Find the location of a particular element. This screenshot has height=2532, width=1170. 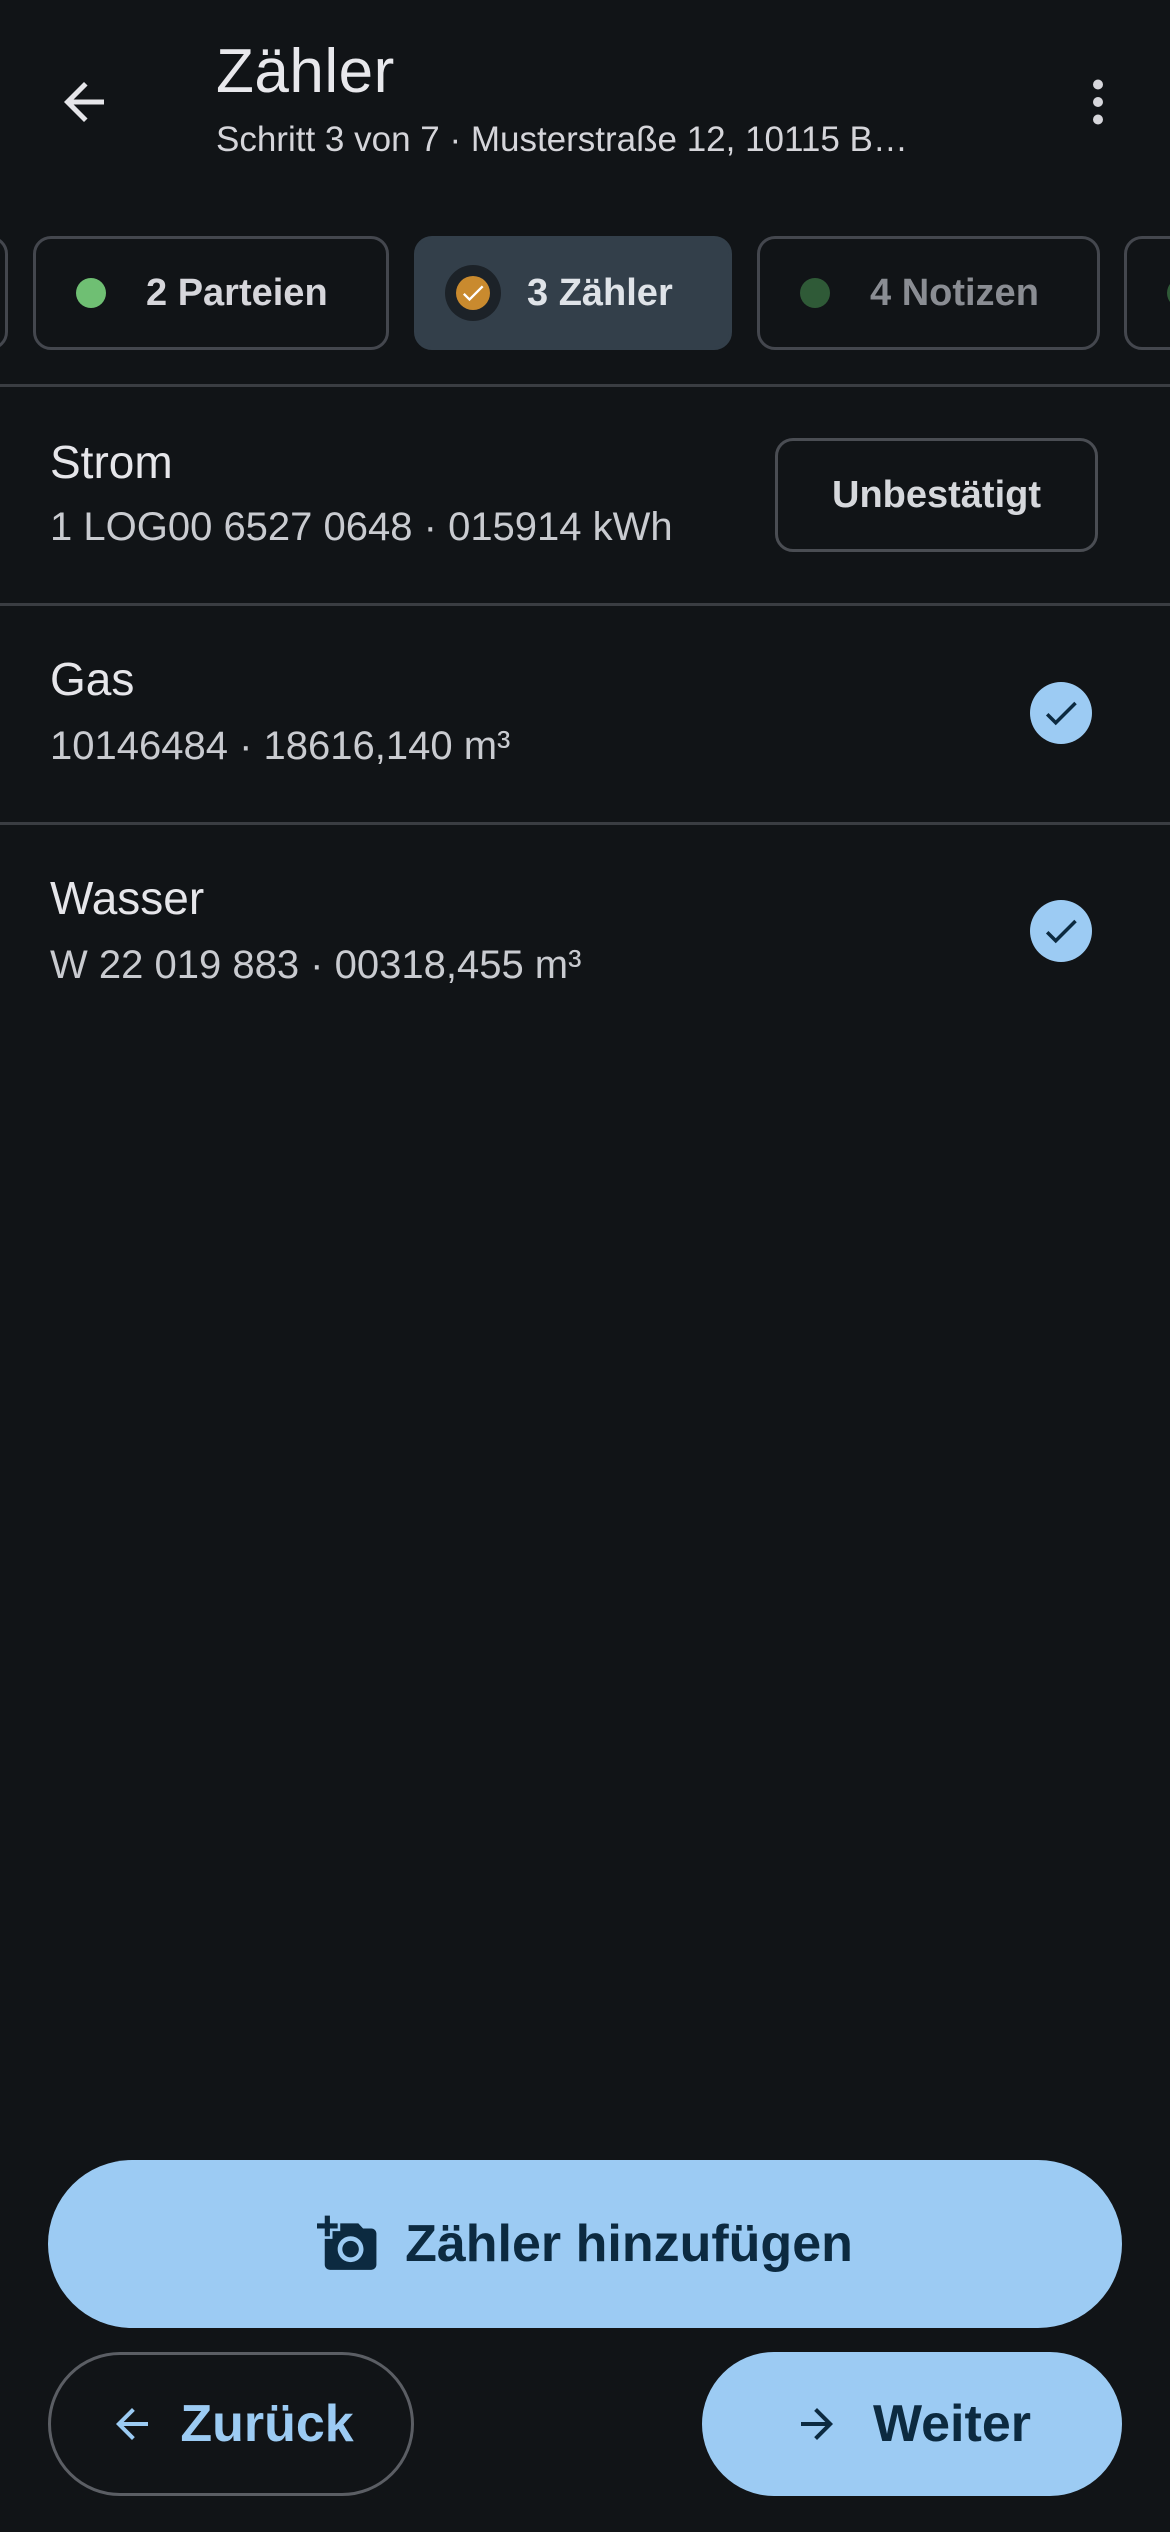

step-chip-zaehler: 3 Zähler is located at coordinates (573, 293).